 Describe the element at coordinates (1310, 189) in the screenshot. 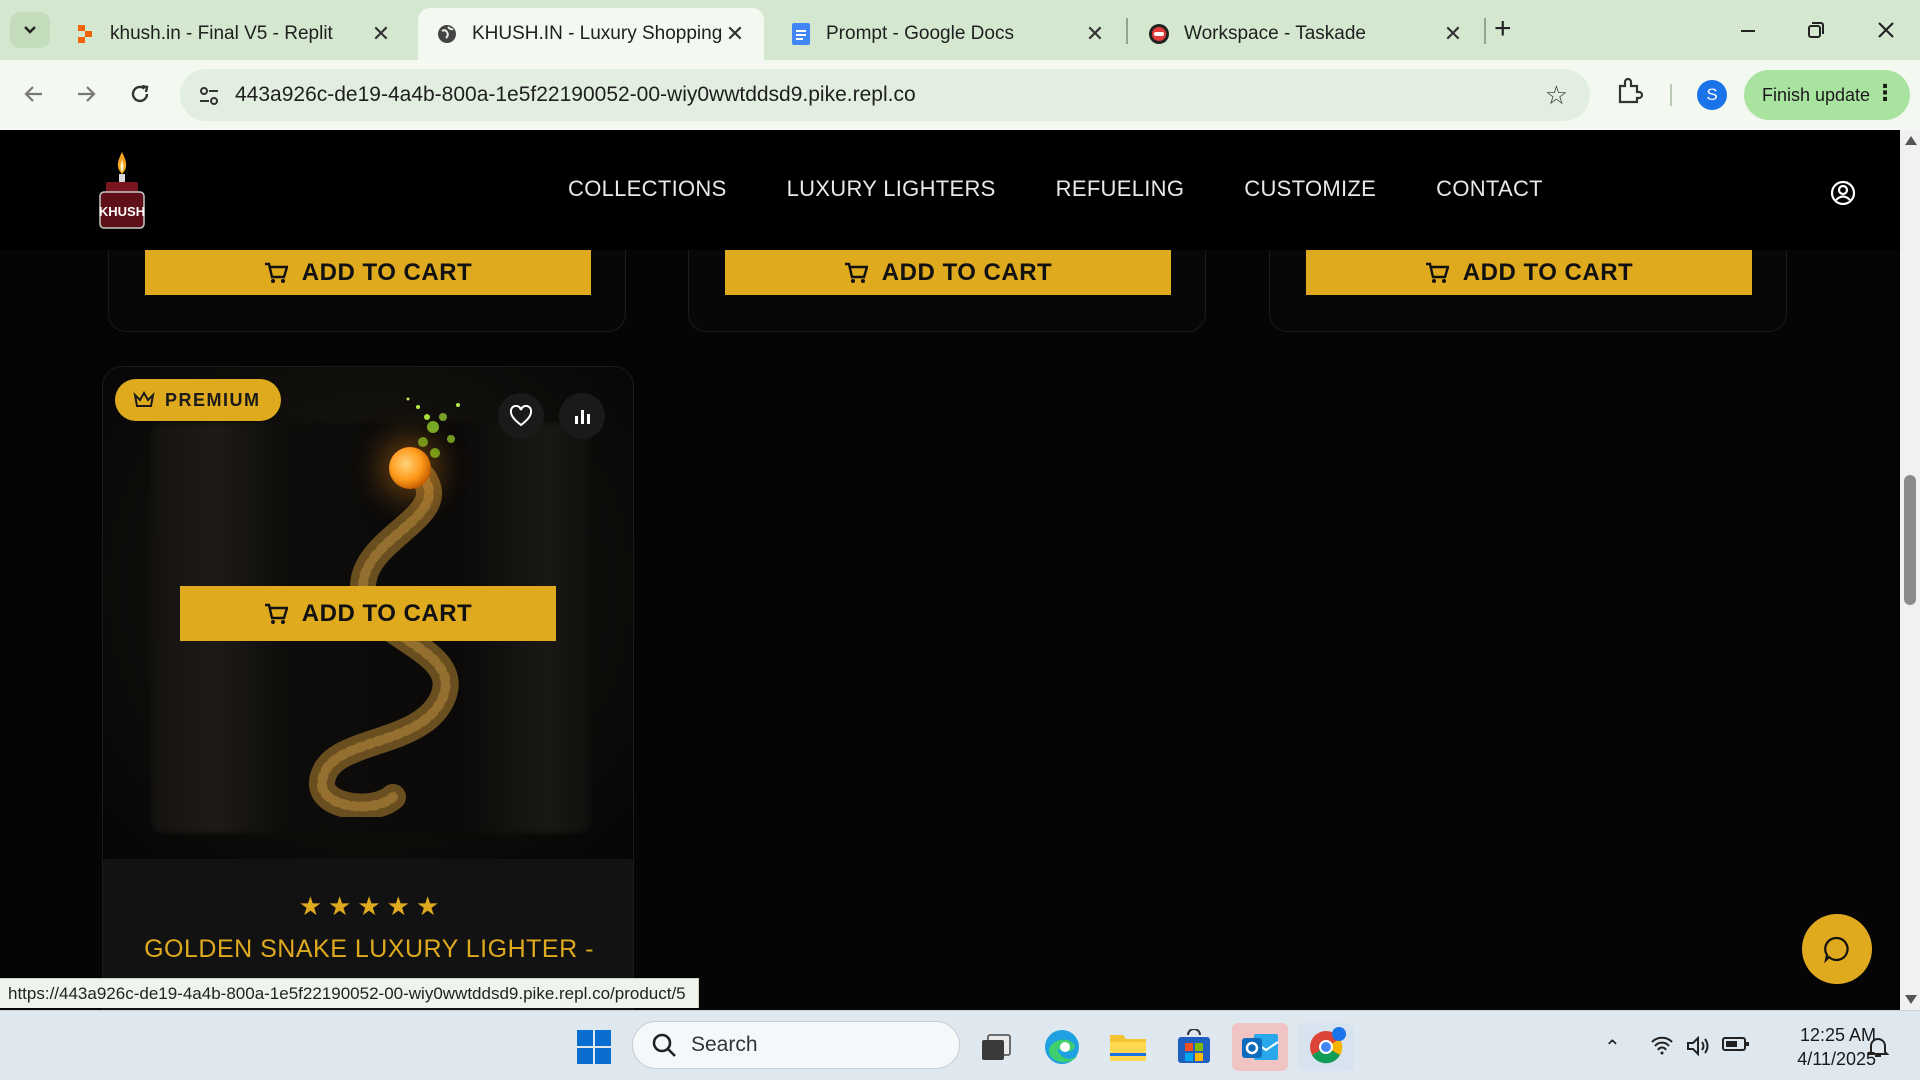

I see `nav-customize: CUSTOMIZE` at that location.